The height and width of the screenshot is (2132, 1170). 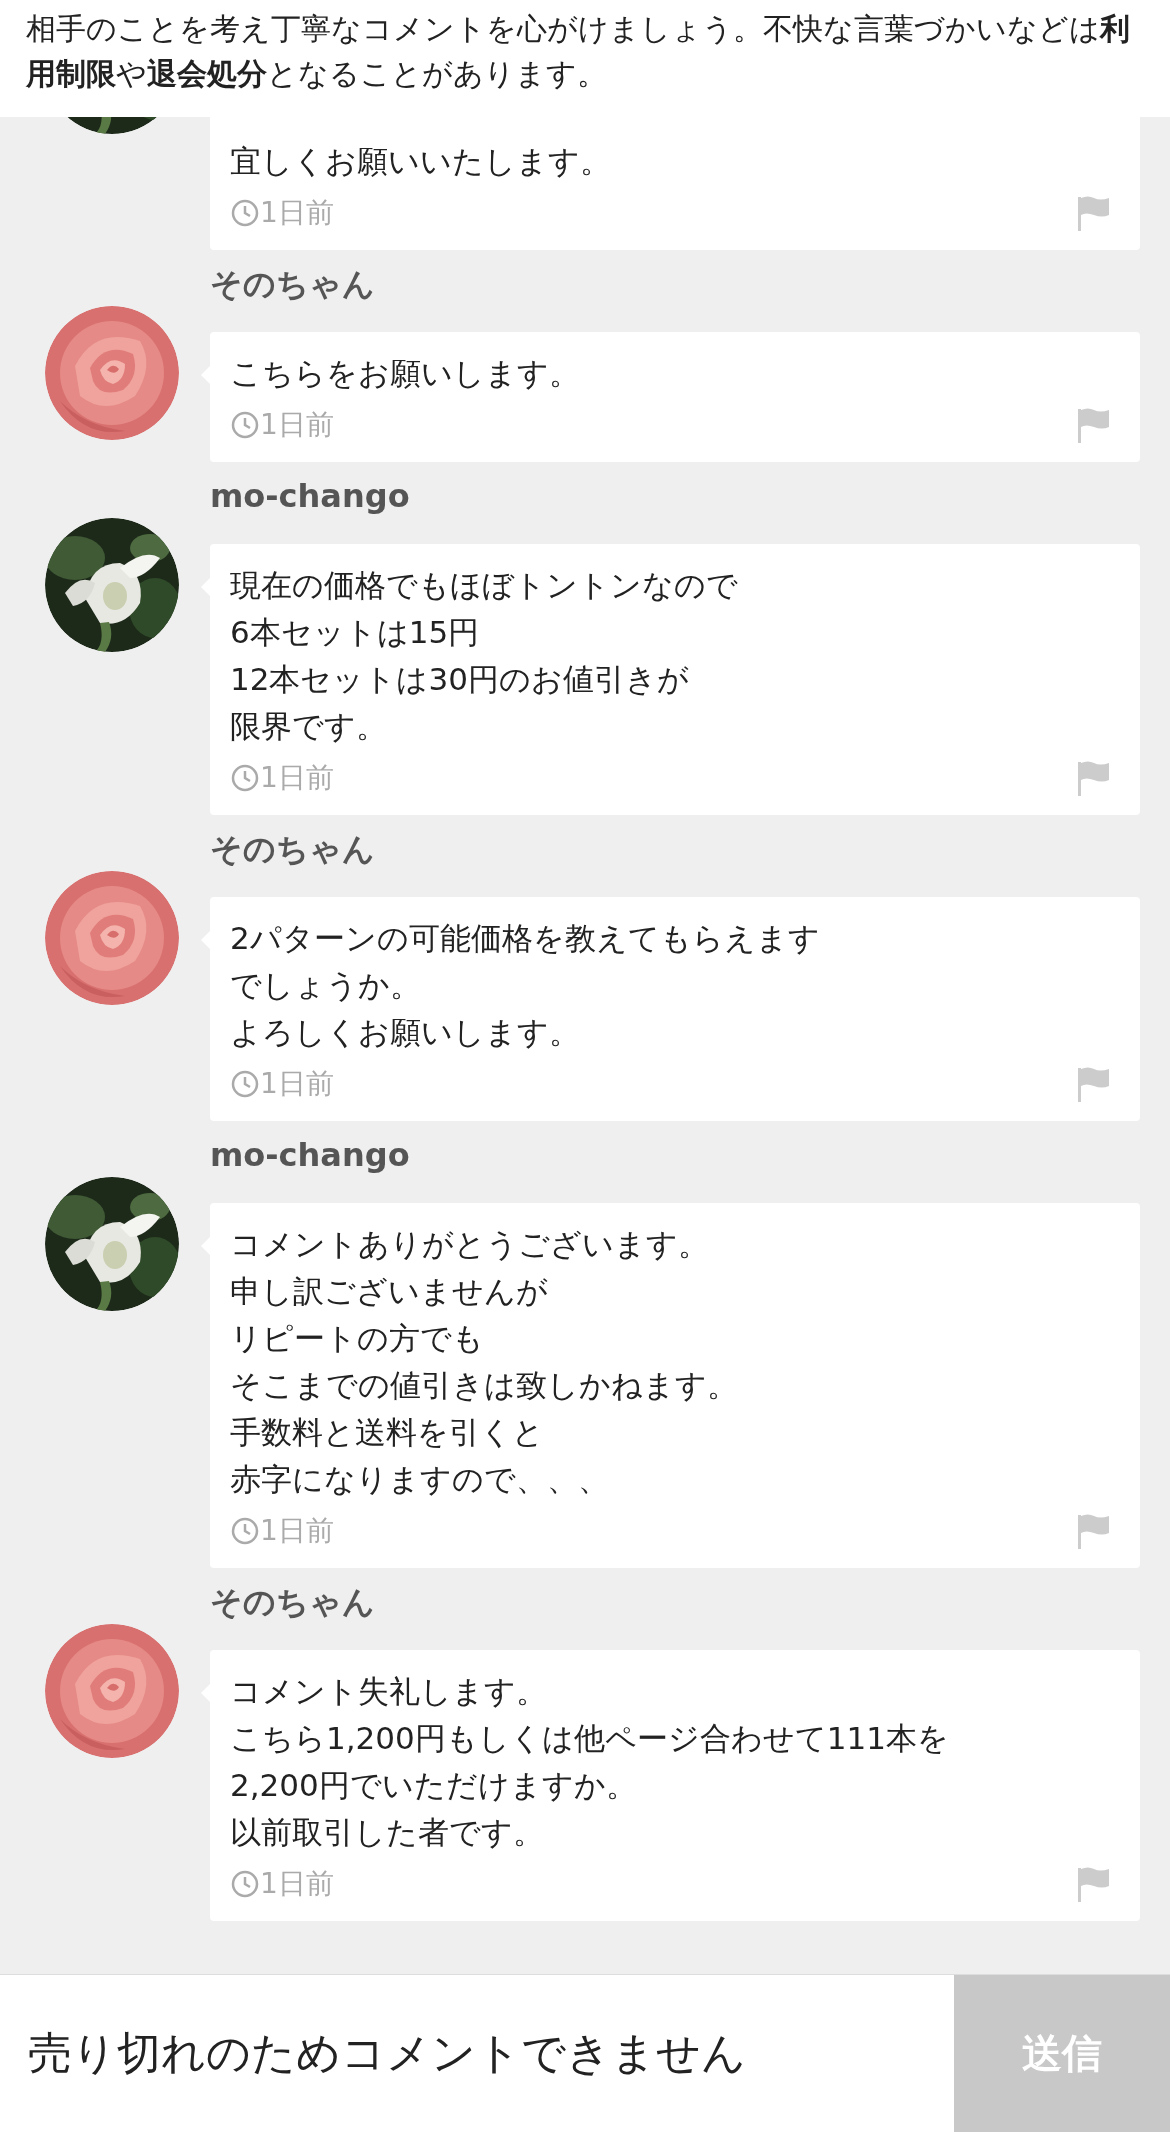 I want to click on comment-line: こちら1,200円もしくは他ページ合わせて111本を, so click(x=589, y=1738).